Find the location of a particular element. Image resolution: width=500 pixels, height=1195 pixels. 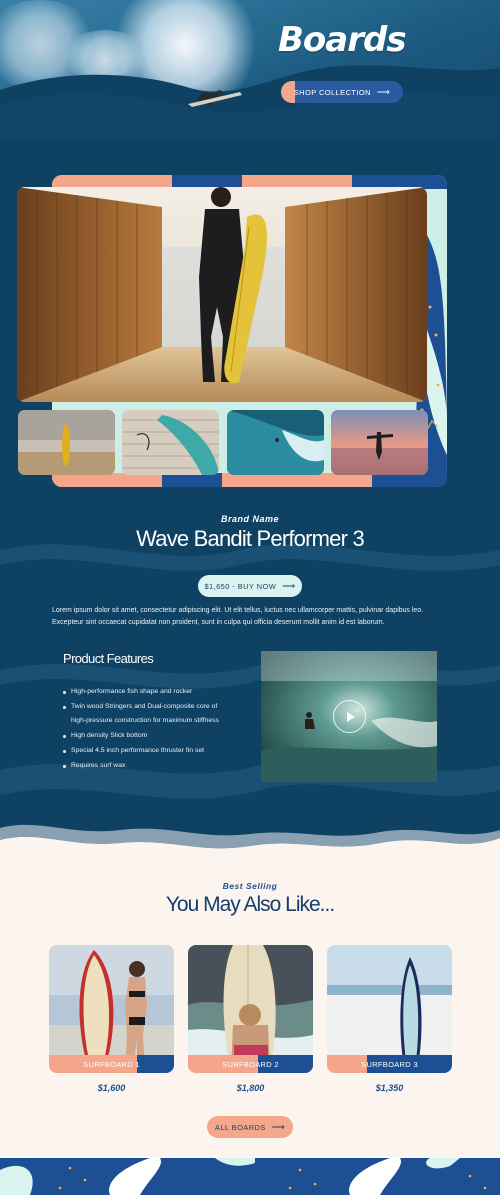

product-name: SURFBOARD 2 is located at coordinates (250, 1064).